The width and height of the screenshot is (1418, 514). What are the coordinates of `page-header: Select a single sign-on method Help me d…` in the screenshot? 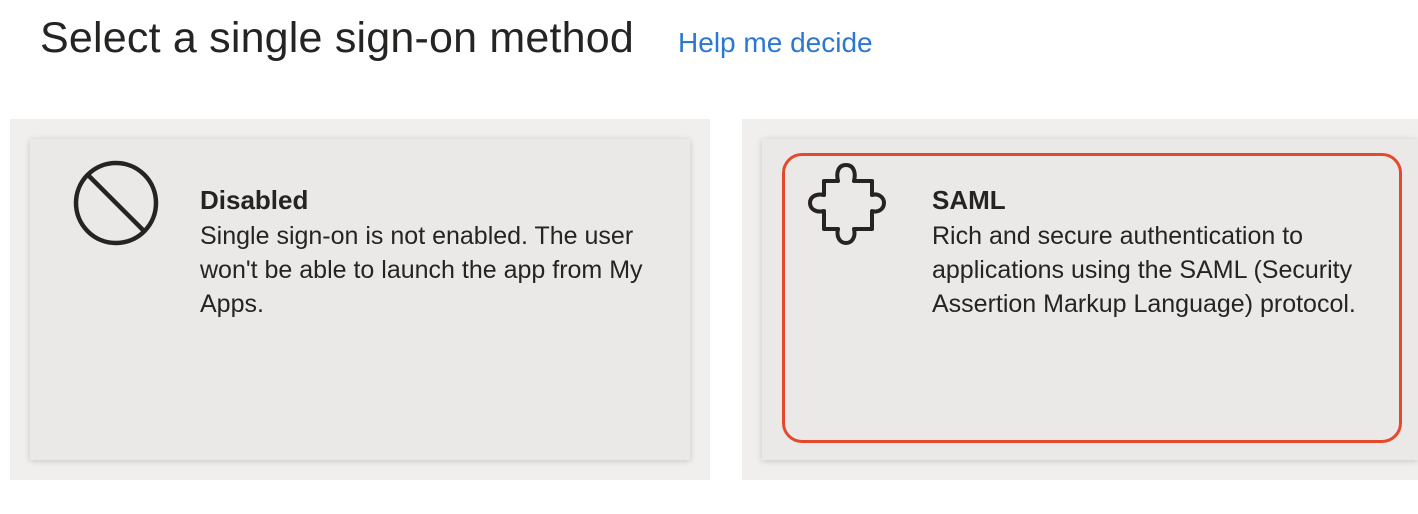 It's located at (456, 38).